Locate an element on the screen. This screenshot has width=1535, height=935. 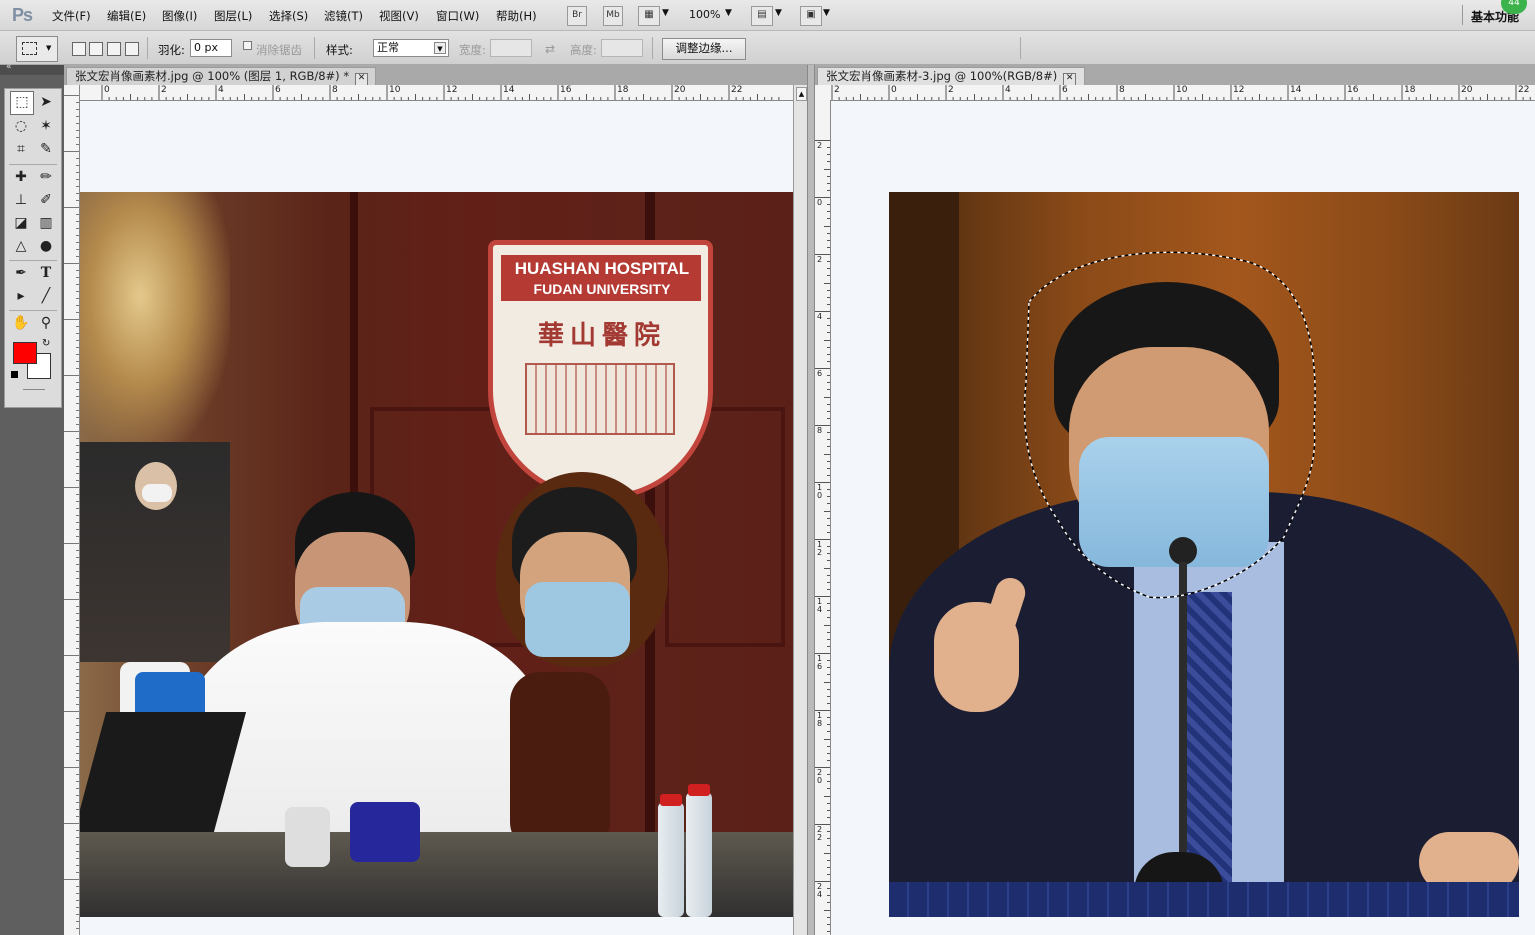
document-tab-2: 张文宏肖像画素材-3.jpg @ 100%(RGB/8#) ✕ is located at coordinates (951, 76).